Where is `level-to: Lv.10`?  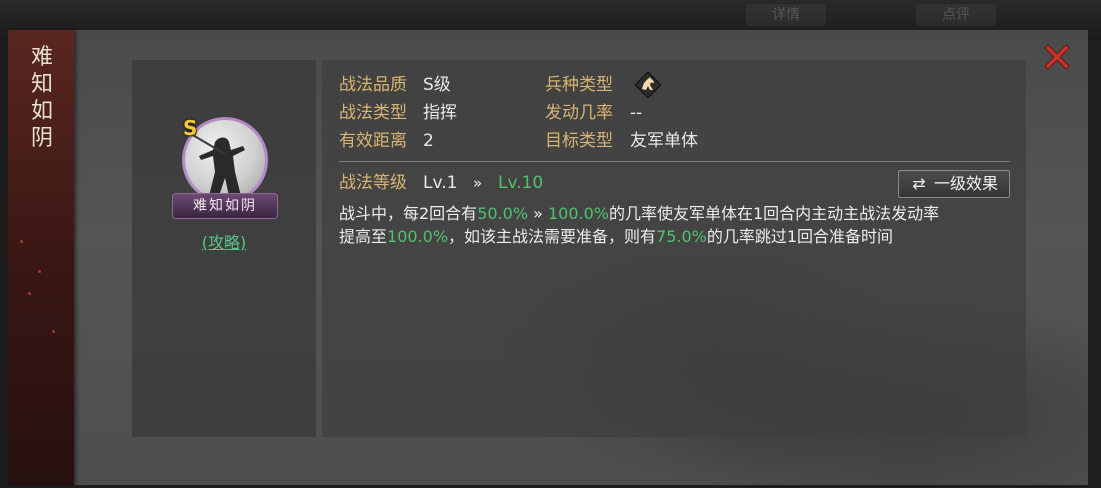
level-to: Lv.10 is located at coordinates (521, 183).